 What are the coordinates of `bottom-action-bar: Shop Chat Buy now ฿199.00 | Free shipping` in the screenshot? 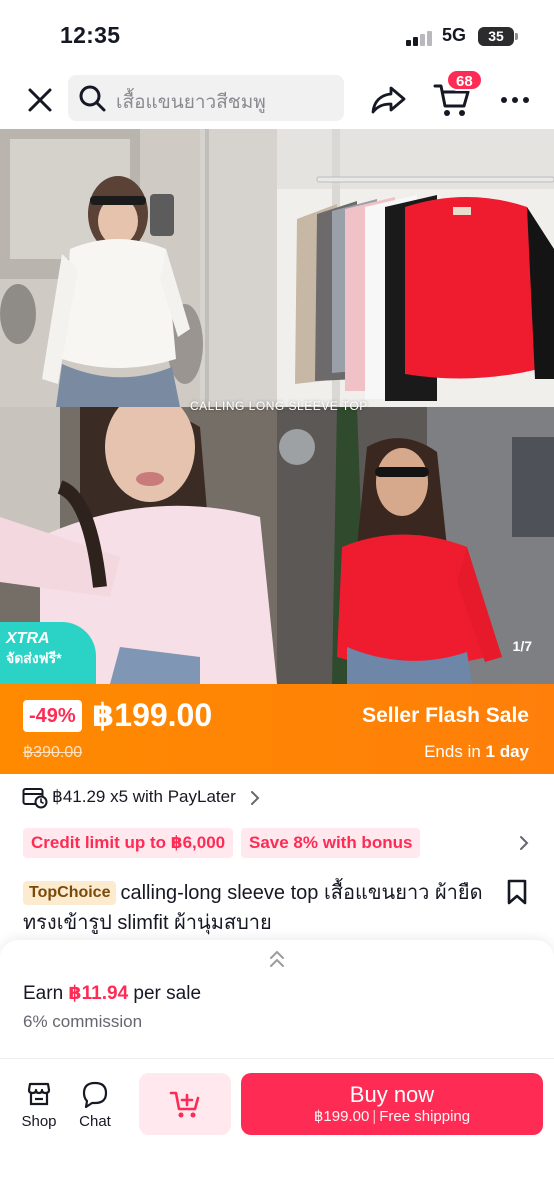 It's located at (277, 1129).